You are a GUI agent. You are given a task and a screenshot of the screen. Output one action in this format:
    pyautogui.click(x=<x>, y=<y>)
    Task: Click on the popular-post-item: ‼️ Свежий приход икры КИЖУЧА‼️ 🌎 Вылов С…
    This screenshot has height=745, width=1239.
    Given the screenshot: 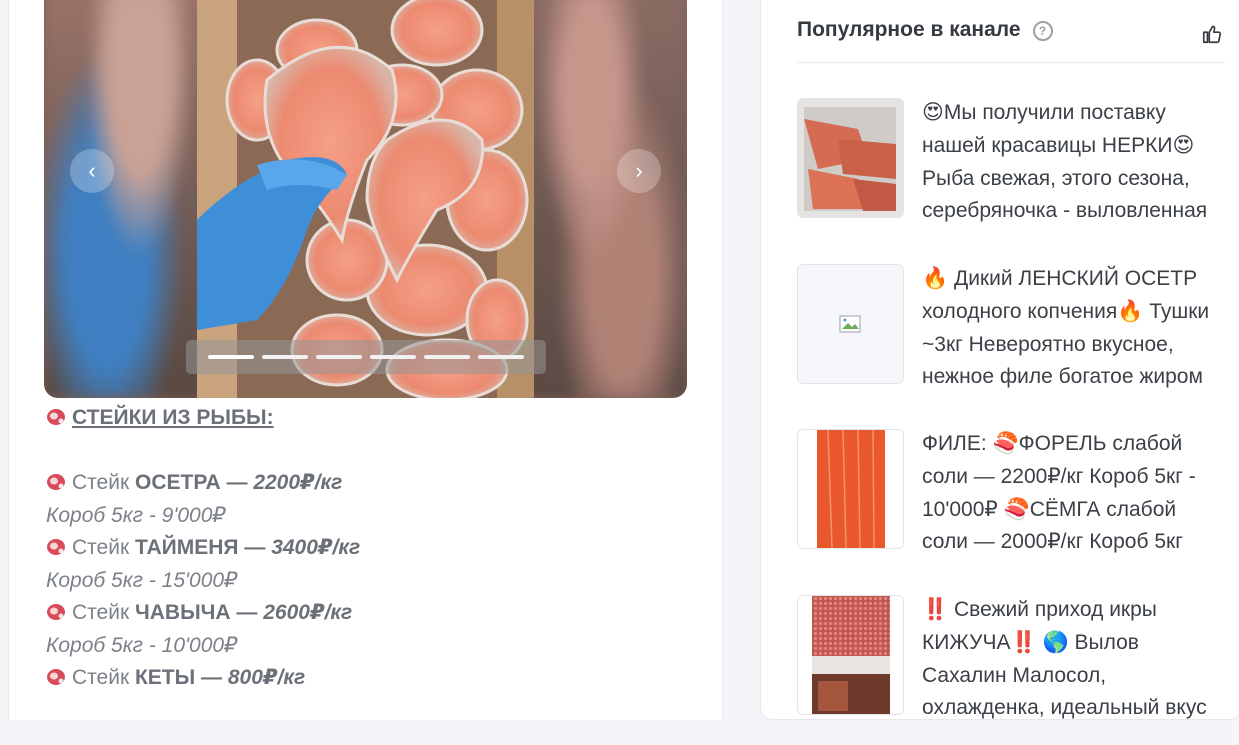 What is the action you would take?
    pyautogui.click(x=1012, y=670)
    